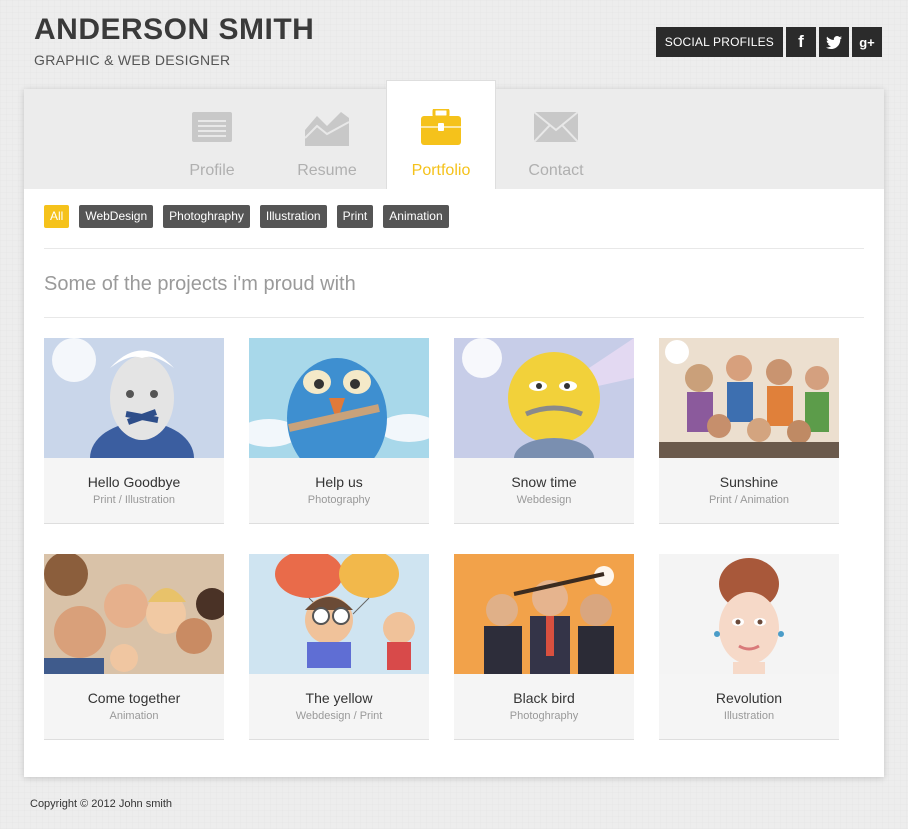 This screenshot has width=908, height=829. I want to click on chart-icon, so click(327, 129).